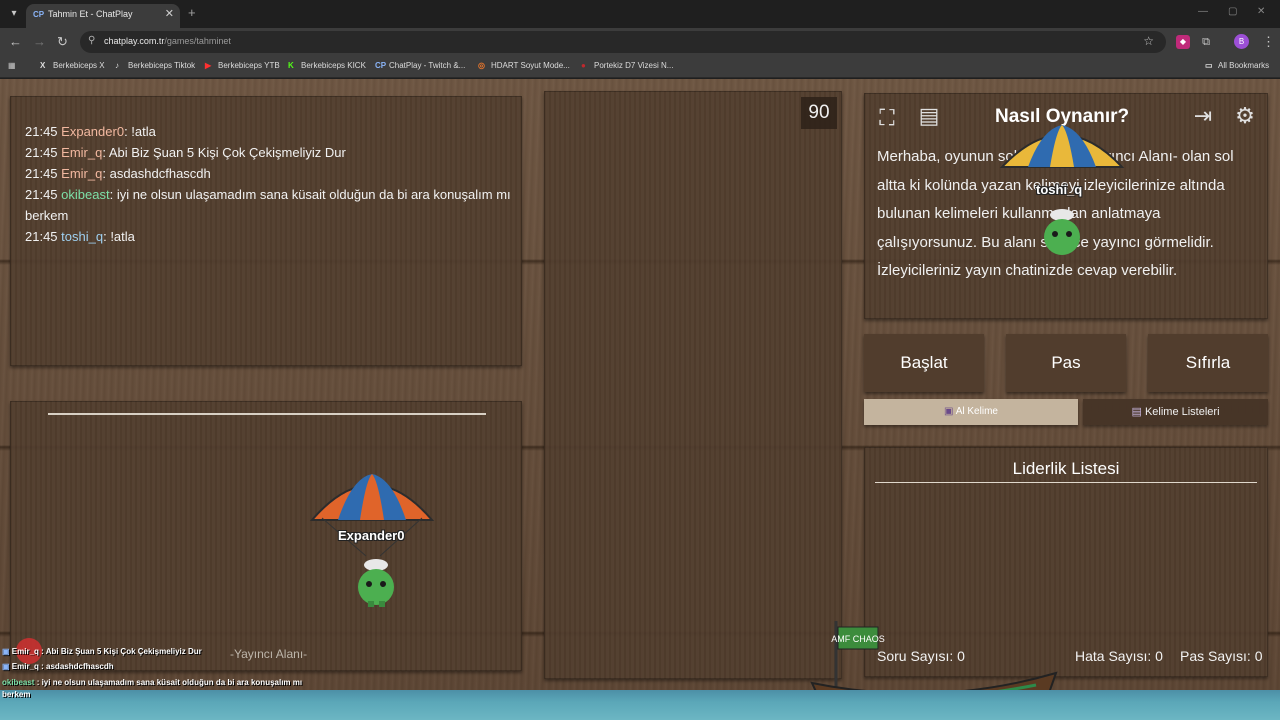 Image resolution: width=1280 pixels, height=720 pixels. I want to click on window-close-button: ✕, so click(1261, 11).